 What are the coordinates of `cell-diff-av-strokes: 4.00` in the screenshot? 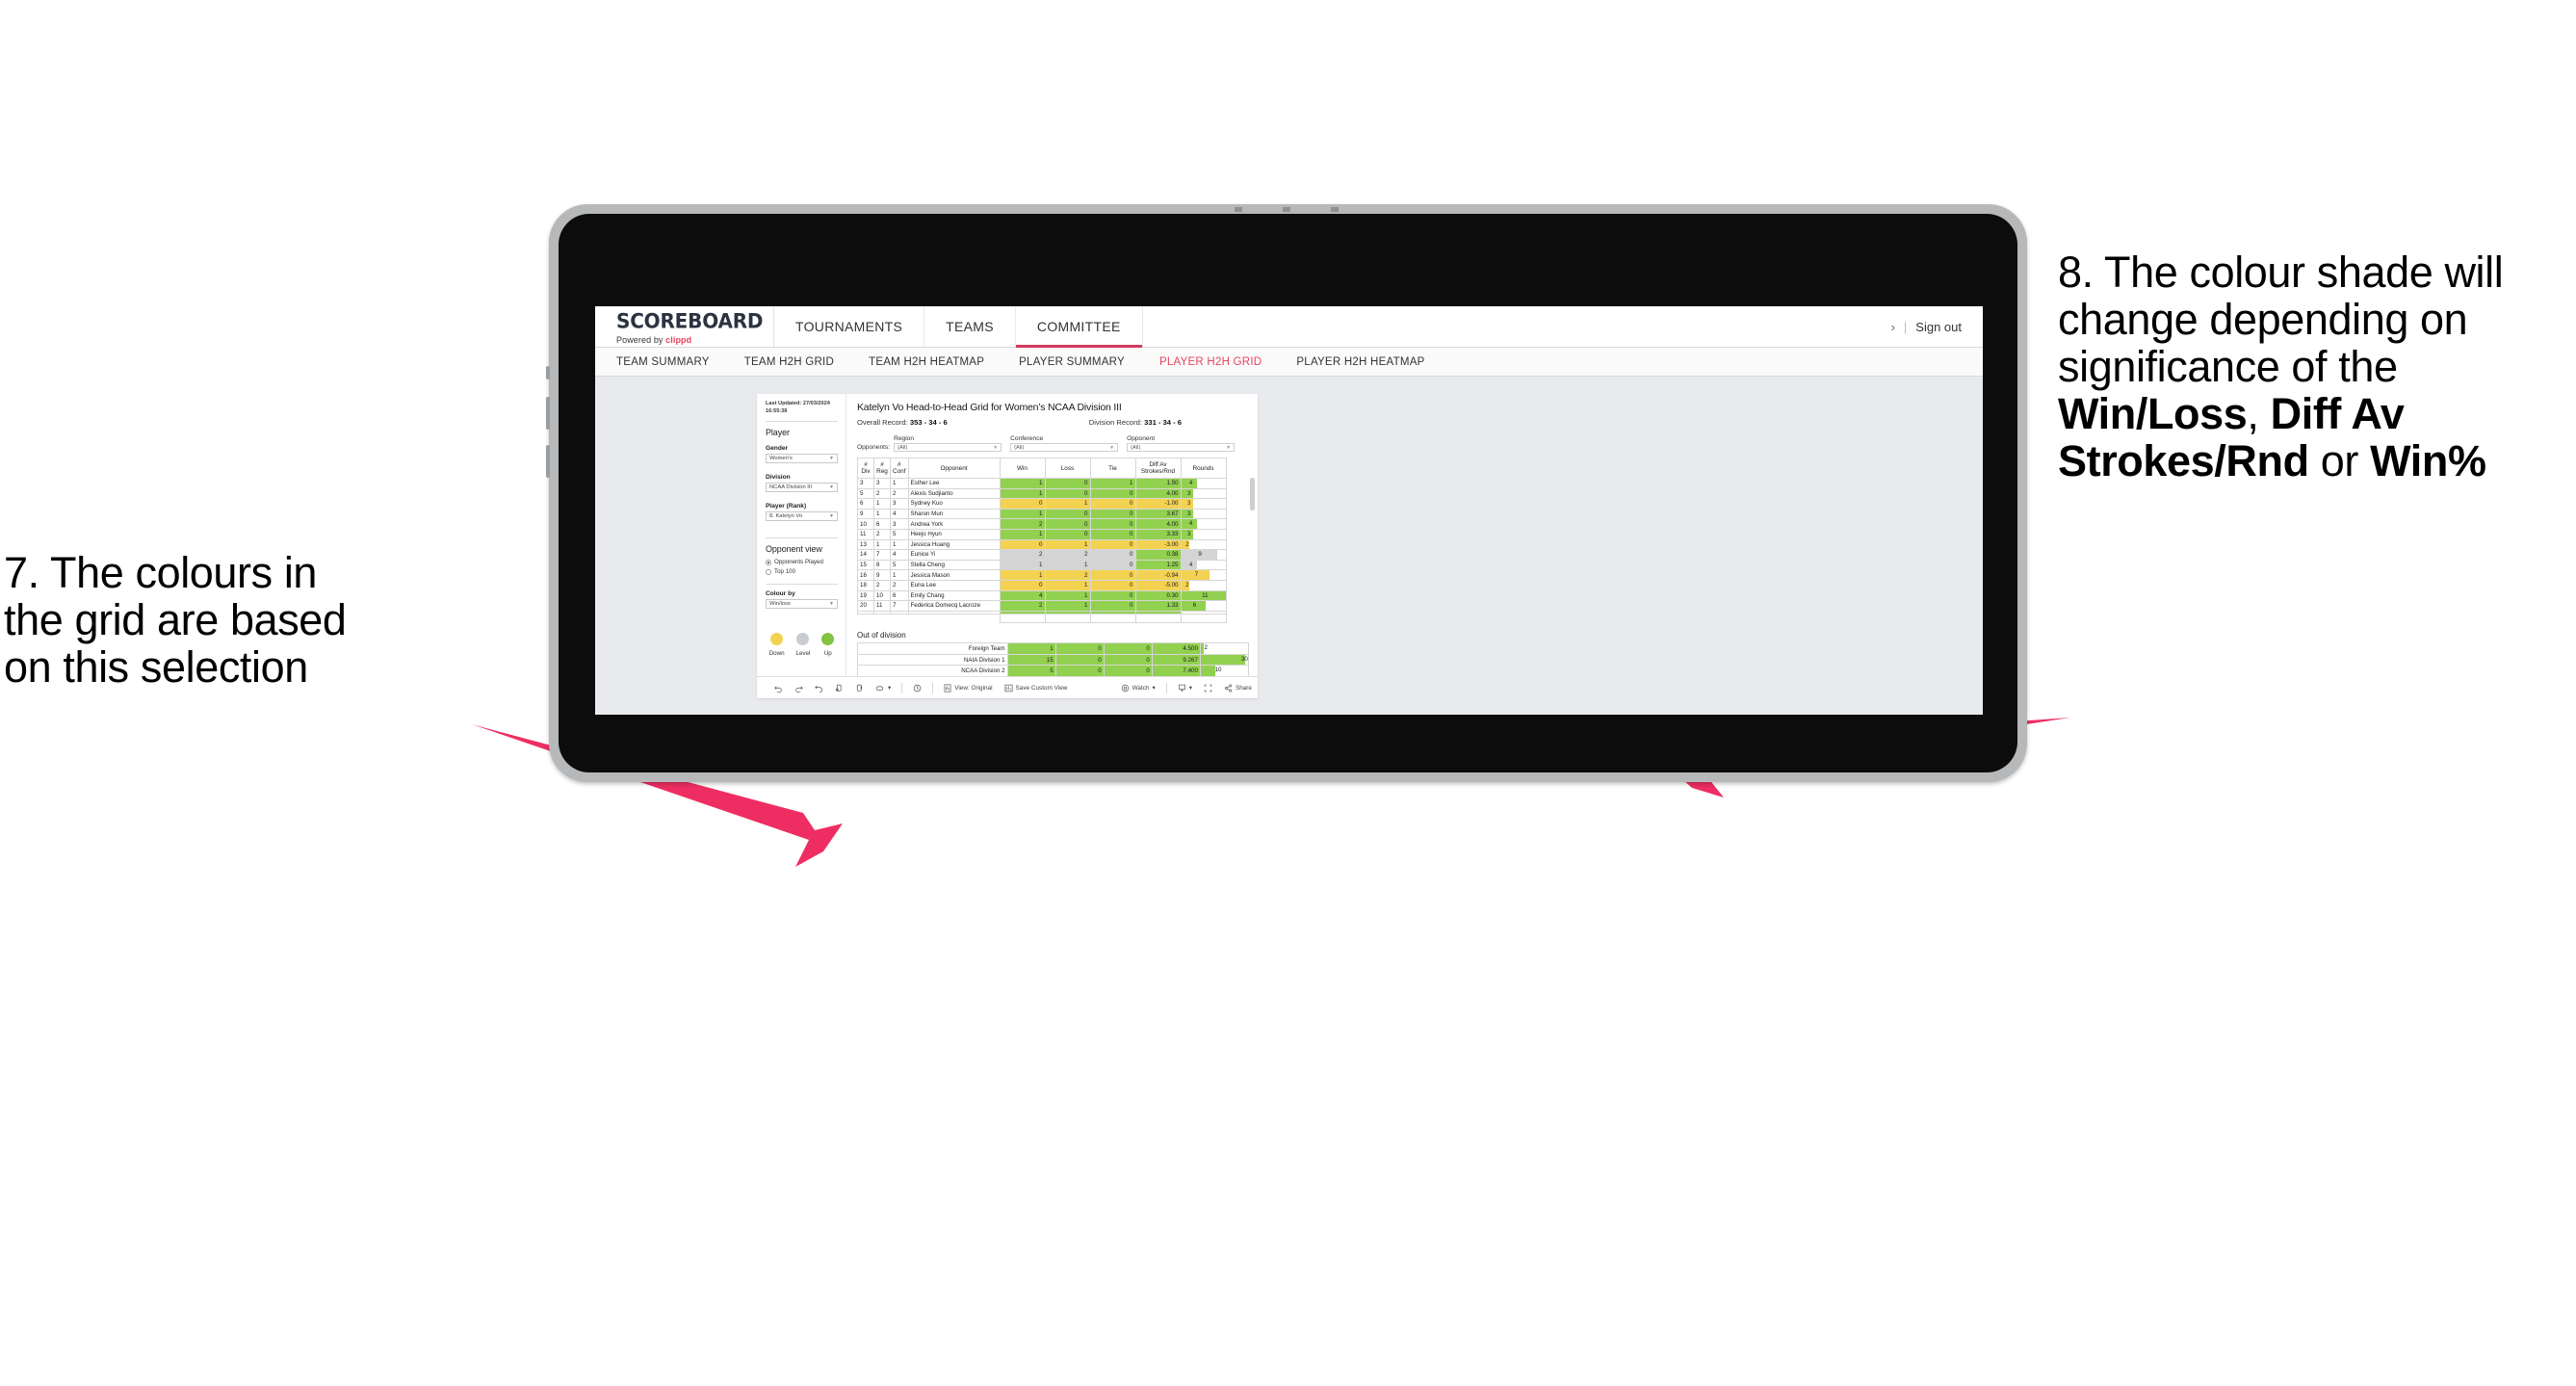 It's located at (1158, 524).